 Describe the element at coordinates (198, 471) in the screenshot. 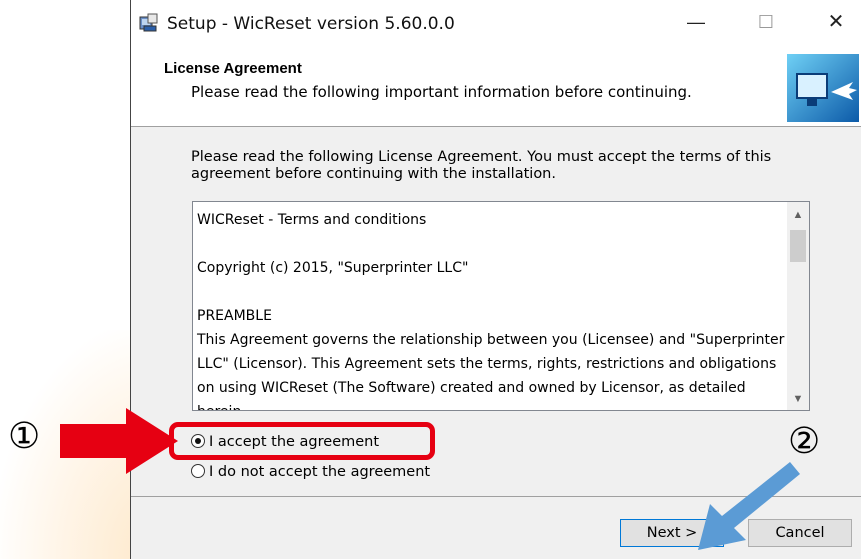

I see `radio-unchecked-icon` at that location.